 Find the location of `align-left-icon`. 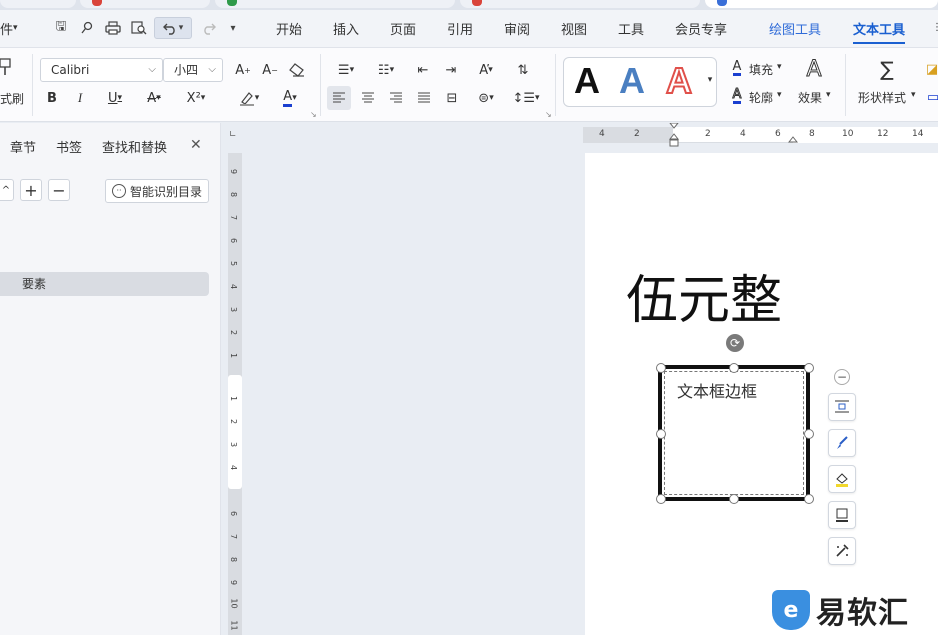

align-left-icon is located at coordinates (339, 98).